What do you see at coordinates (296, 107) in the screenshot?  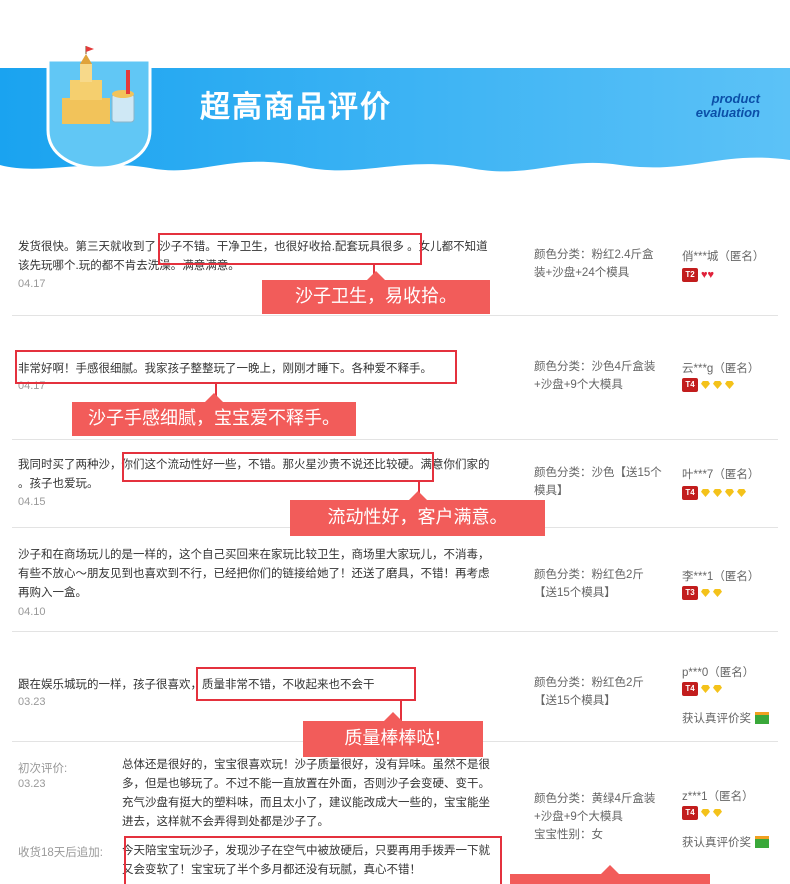 I see `page-title: 超高商品评价` at bounding box center [296, 107].